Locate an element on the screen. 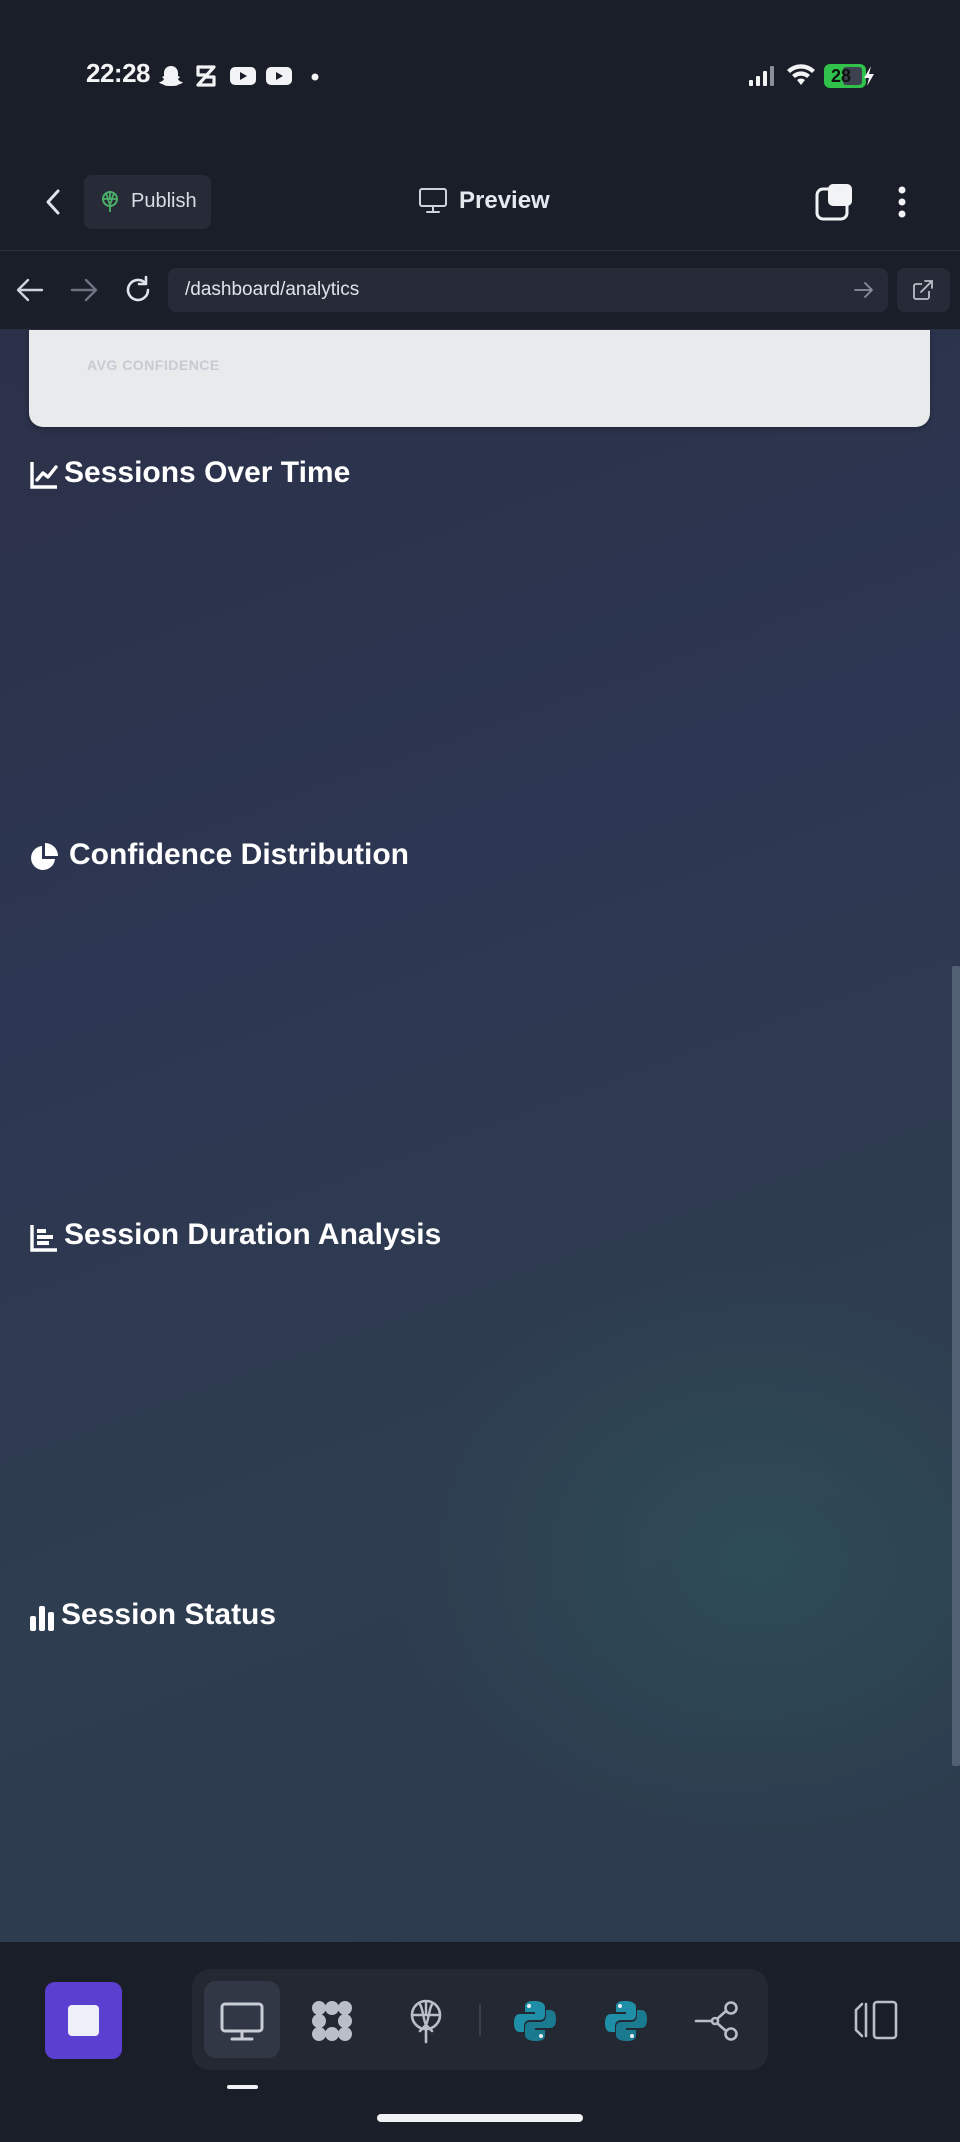 This screenshot has width=960, height=2142. go-arrow-icon is located at coordinates (864, 290).